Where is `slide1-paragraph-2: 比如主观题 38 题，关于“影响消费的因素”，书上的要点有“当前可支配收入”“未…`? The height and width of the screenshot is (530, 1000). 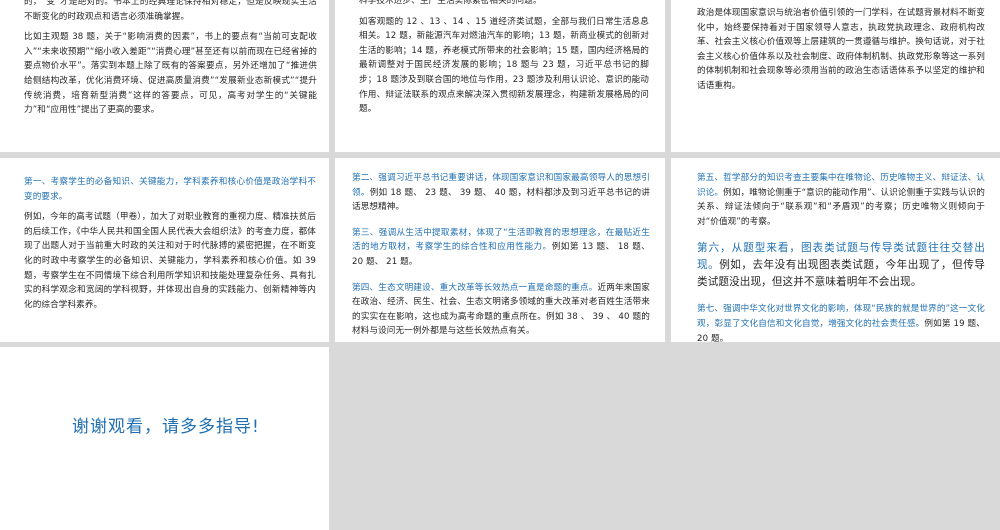
slide1-paragraph-2: 比如主观题 38 题，关于“影响消费的因素”，书上的要点有“当前可支配收入”“未… is located at coordinates (170, 74).